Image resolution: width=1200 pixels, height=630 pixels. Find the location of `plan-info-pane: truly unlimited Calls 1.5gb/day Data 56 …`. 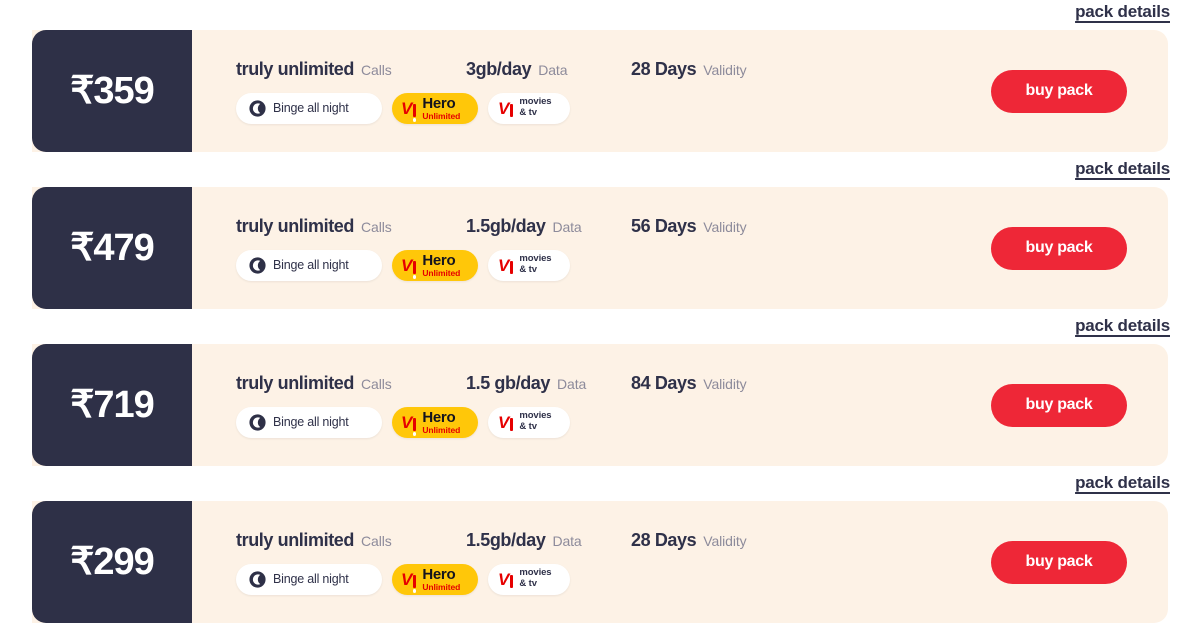

plan-info-pane: truly unlimited Calls 1.5gb/day Data 56 … is located at coordinates (575, 248).